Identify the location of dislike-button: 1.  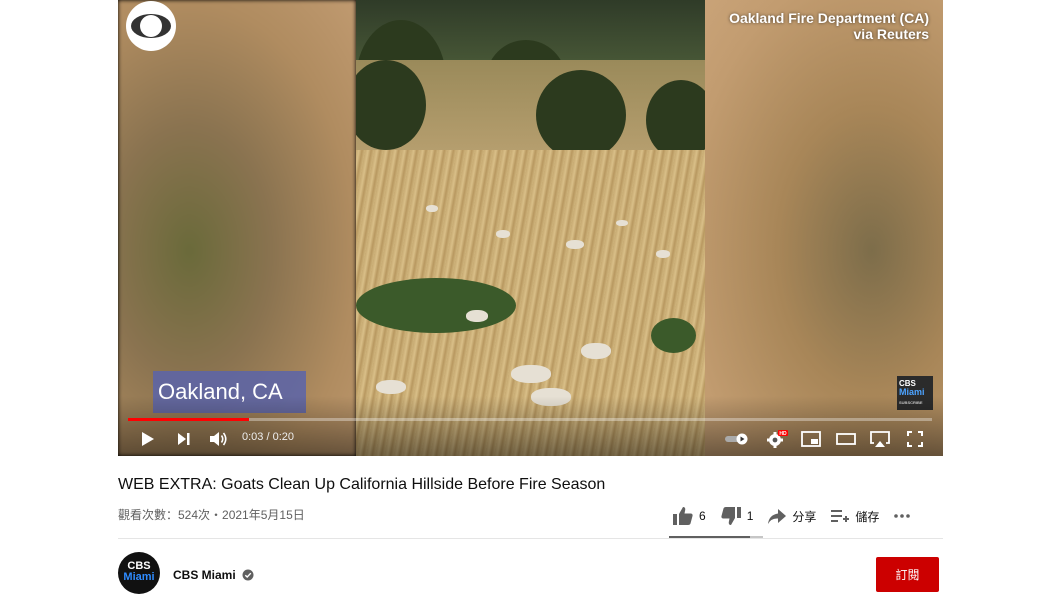
(737, 516).